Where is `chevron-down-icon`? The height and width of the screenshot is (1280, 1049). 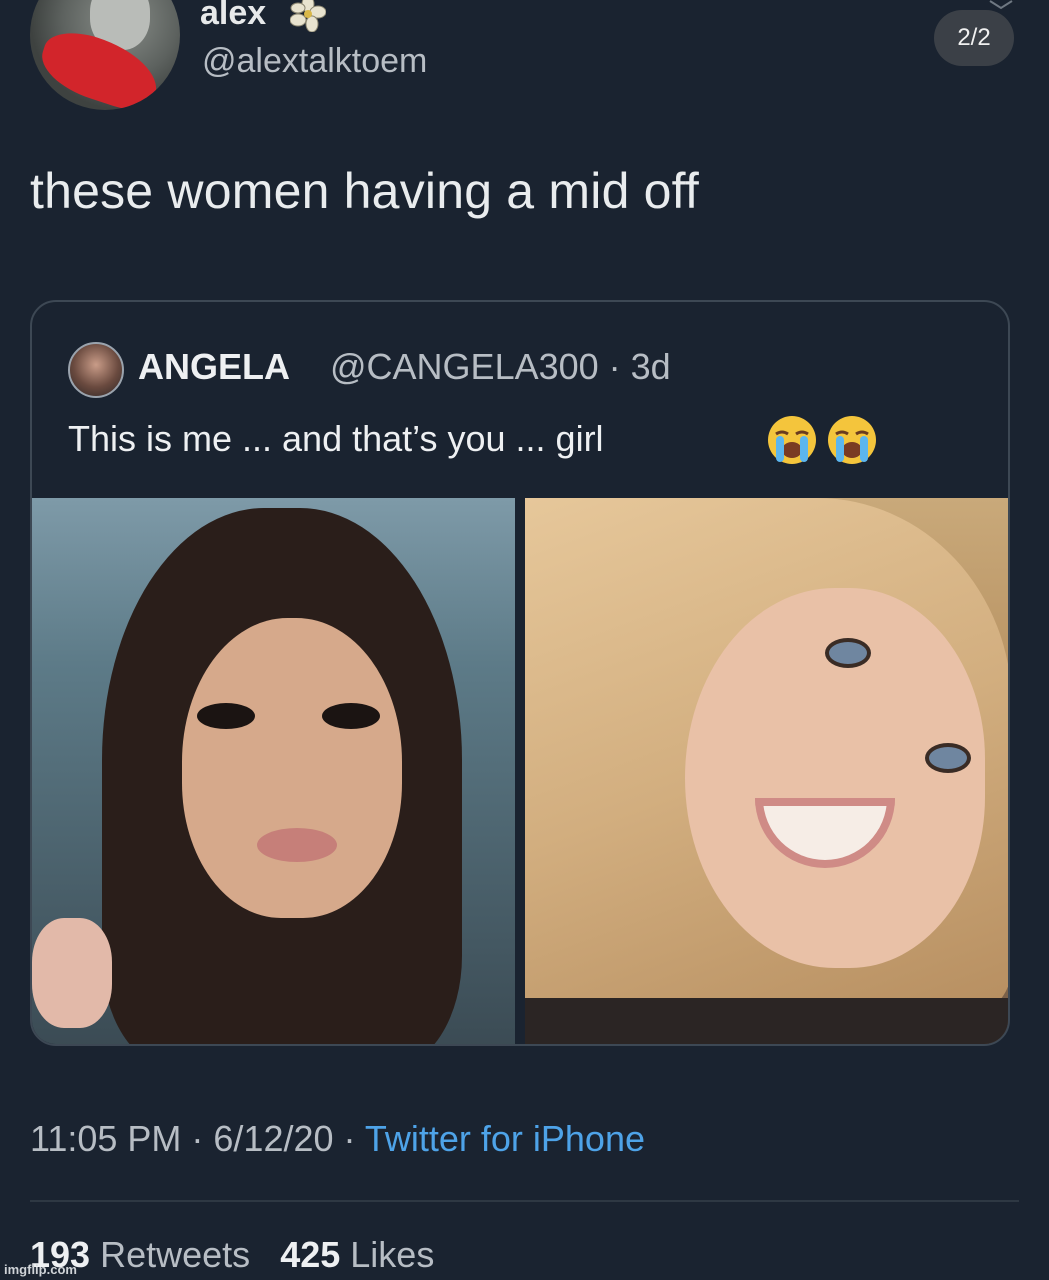 chevron-down-icon is located at coordinates (1001, 5).